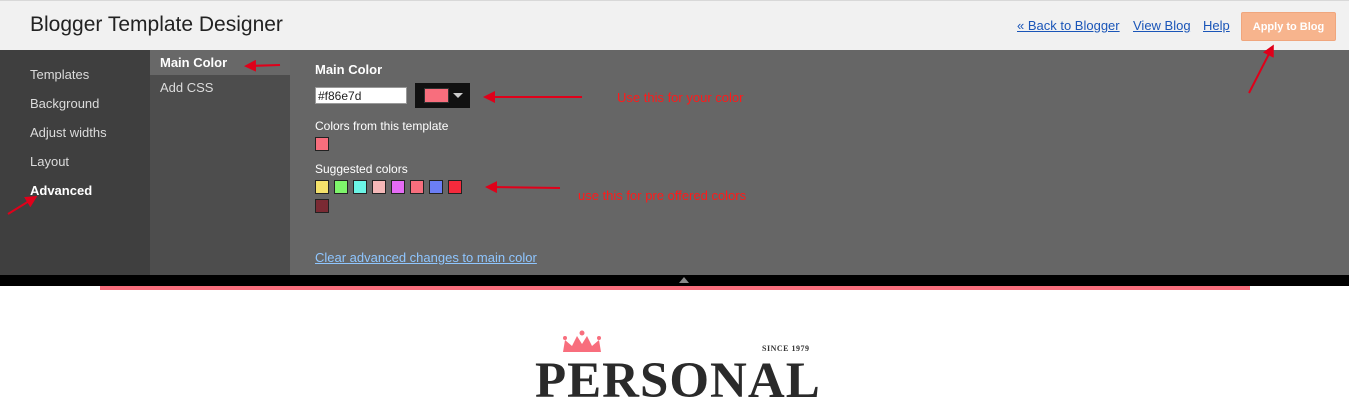 The height and width of the screenshot is (406, 1349). Describe the element at coordinates (361, 169) in the screenshot. I see `suggested-colors-label: Suggested colors` at that location.